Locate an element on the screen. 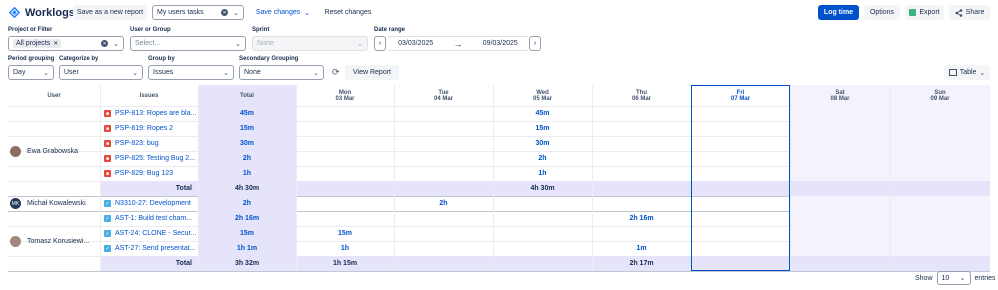 This screenshot has width=998, height=290. story-icon: ✓ is located at coordinates (107, 233).